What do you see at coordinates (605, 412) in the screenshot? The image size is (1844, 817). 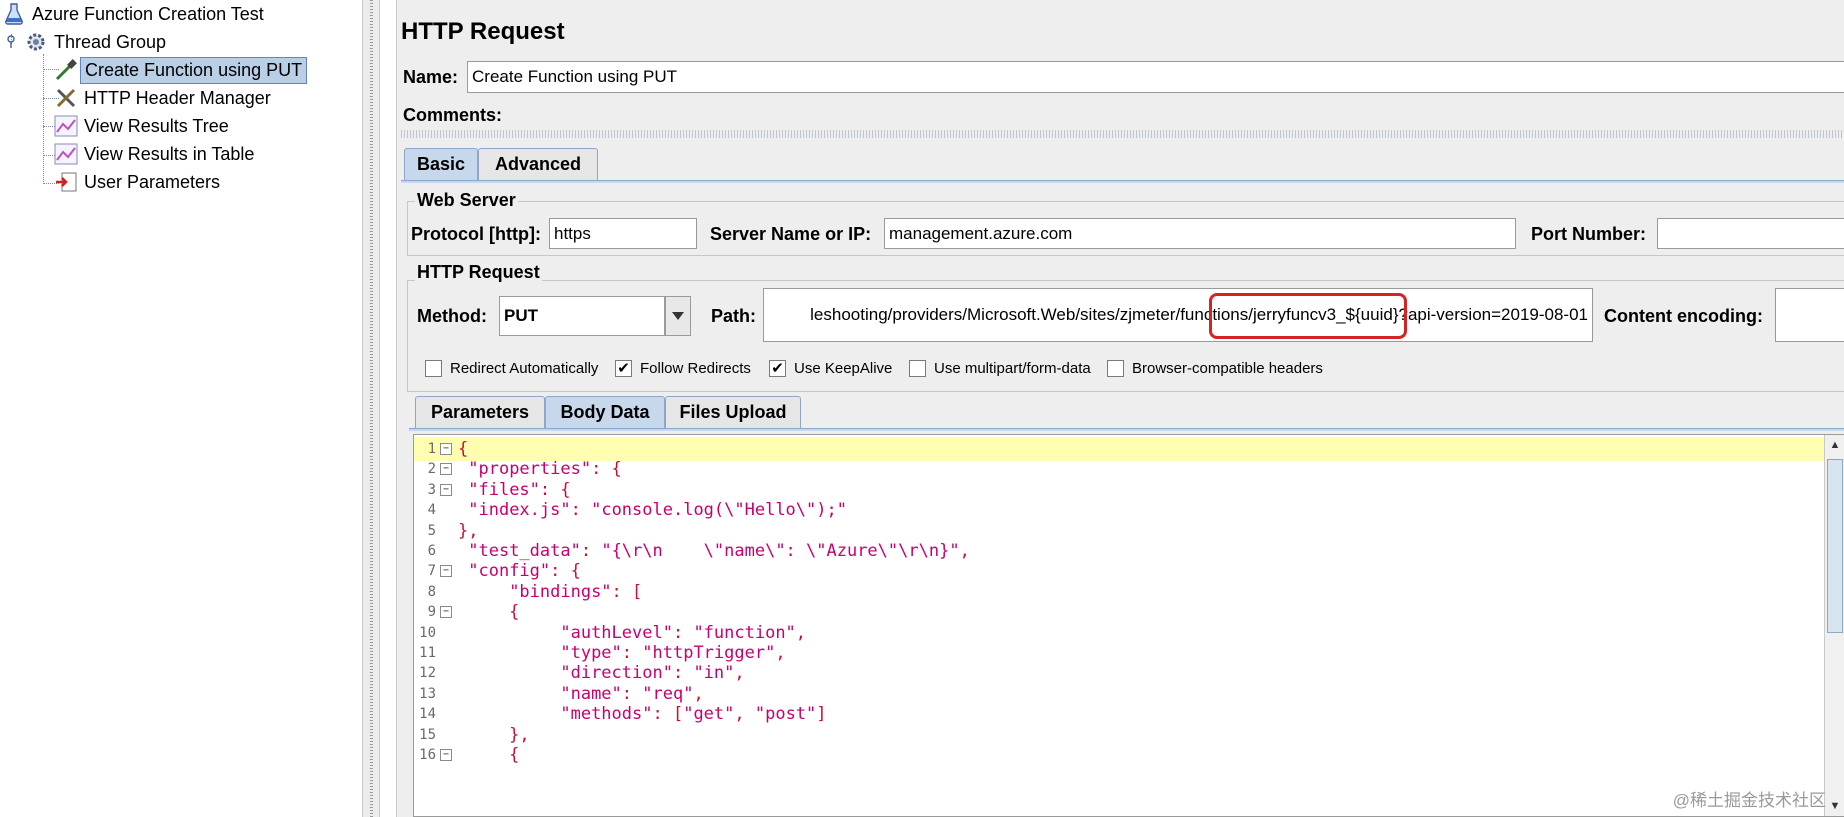 I see `tab-body-data: Body Data` at bounding box center [605, 412].